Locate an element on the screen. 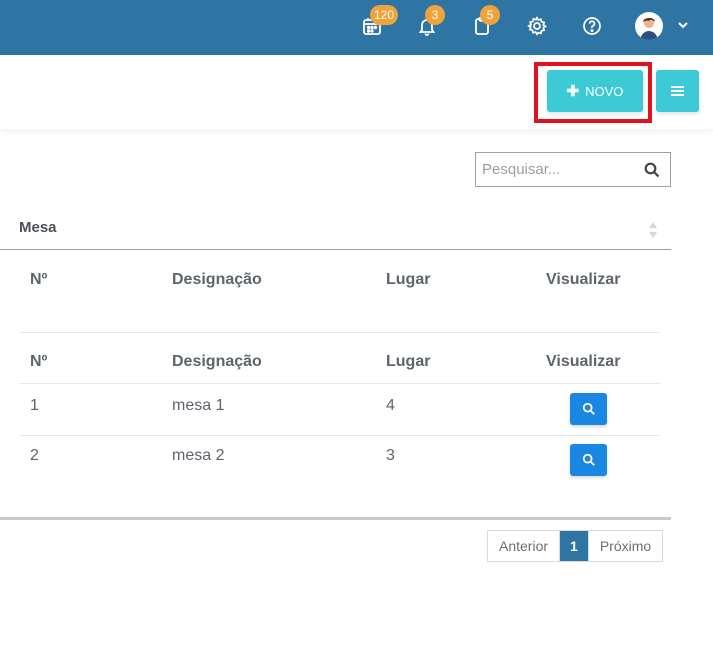 The width and height of the screenshot is (713, 645). pagination-prev: Anterior is located at coordinates (524, 546).